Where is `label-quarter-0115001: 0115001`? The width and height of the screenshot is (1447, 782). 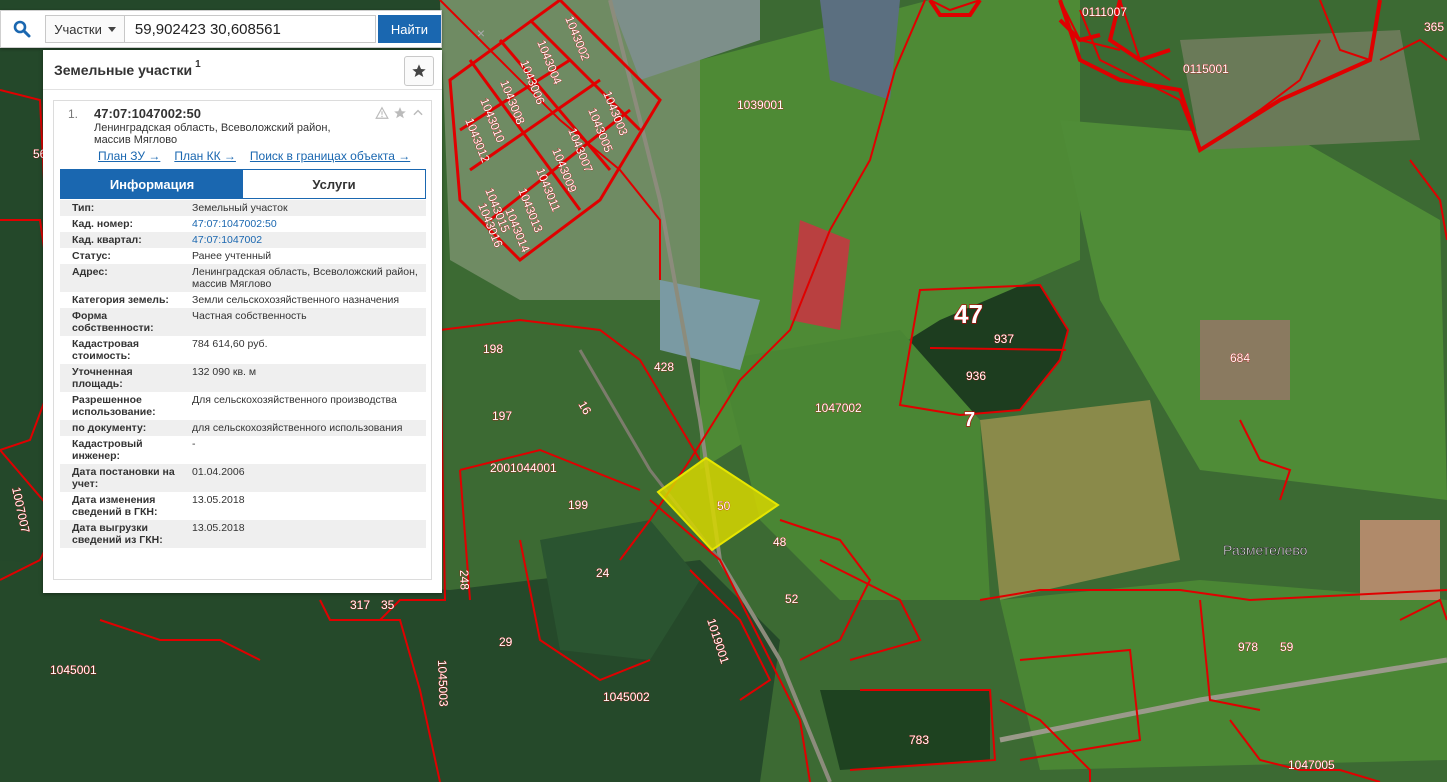 label-quarter-0115001: 0115001 is located at coordinates (1206, 69).